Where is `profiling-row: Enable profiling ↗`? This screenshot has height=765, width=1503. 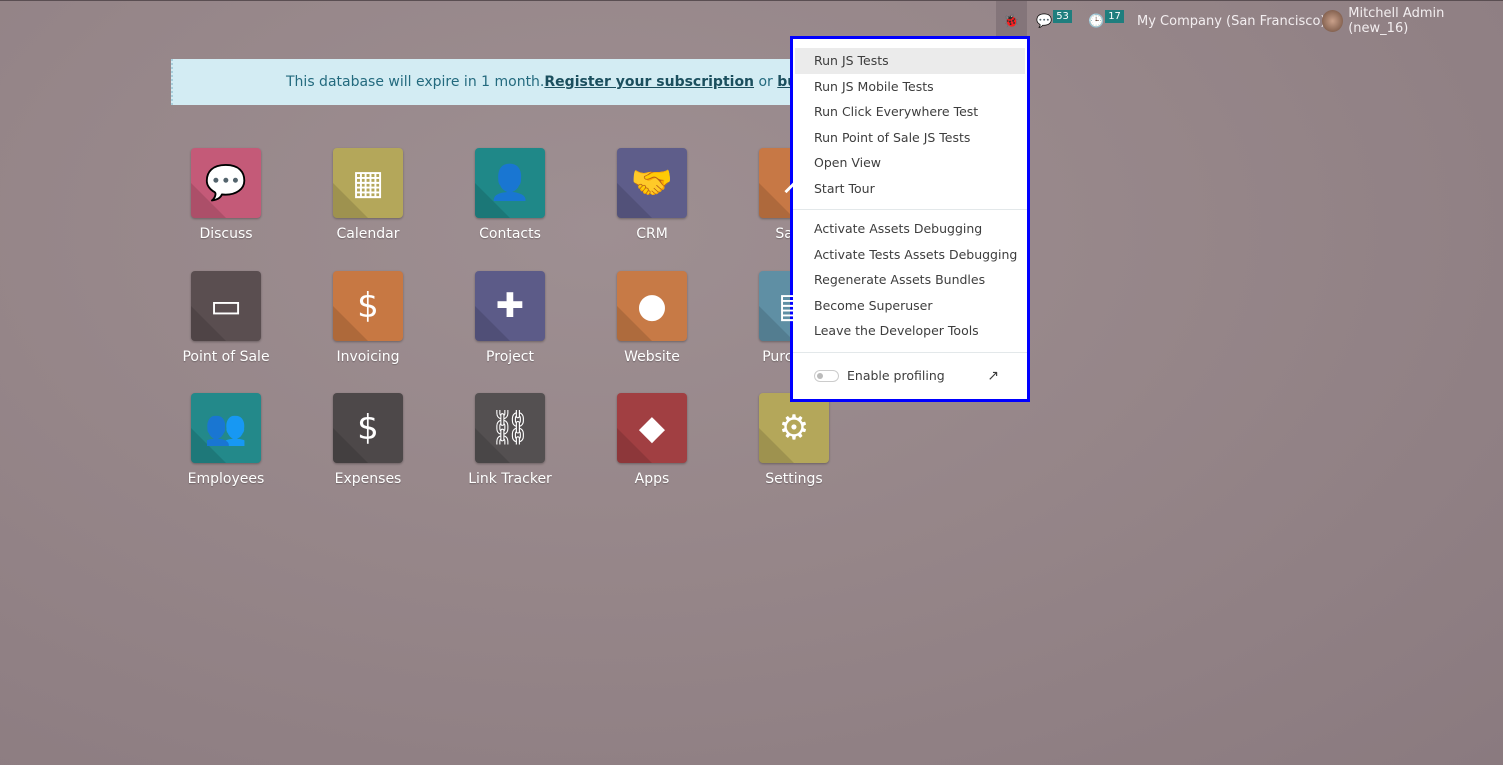 profiling-row: Enable profiling ↗ is located at coordinates (910, 376).